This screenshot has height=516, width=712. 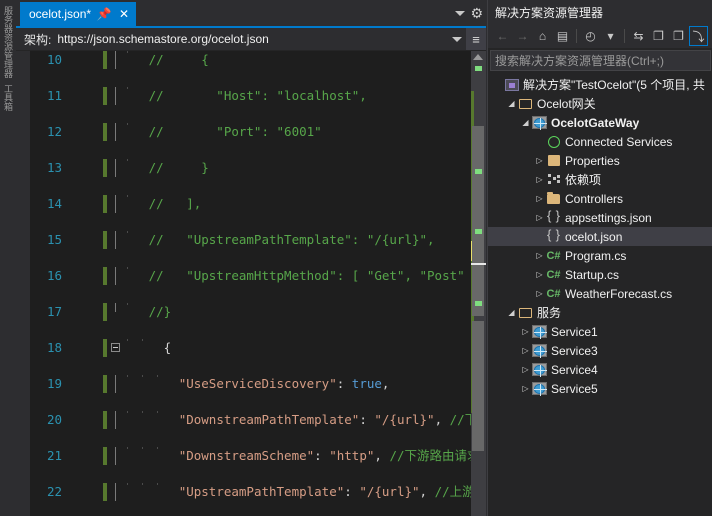 I want to click on filter-dropdown-icon: ▾, so click(x=610, y=36).